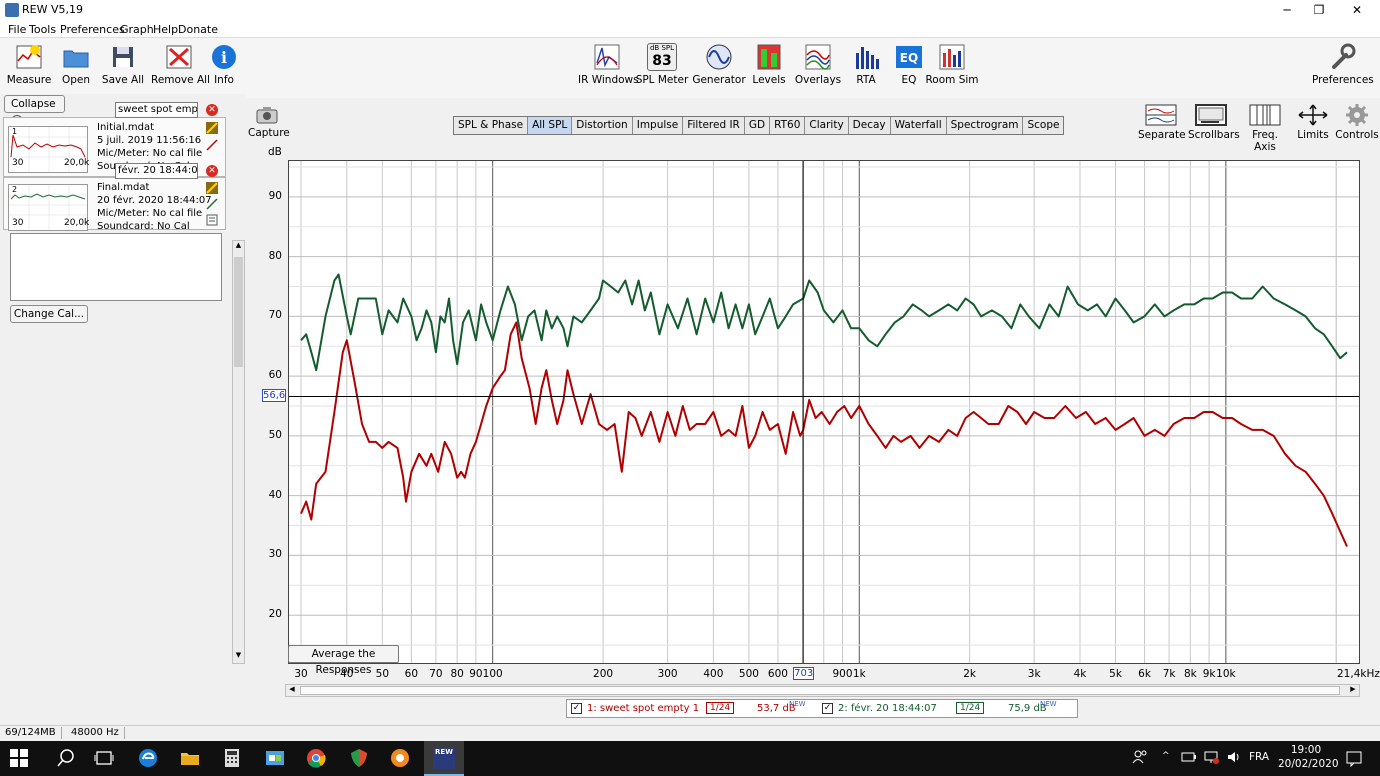 This screenshot has width=1380, height=776. I want to click on legend-smoothing-1: 1/24, so click(720, 708).